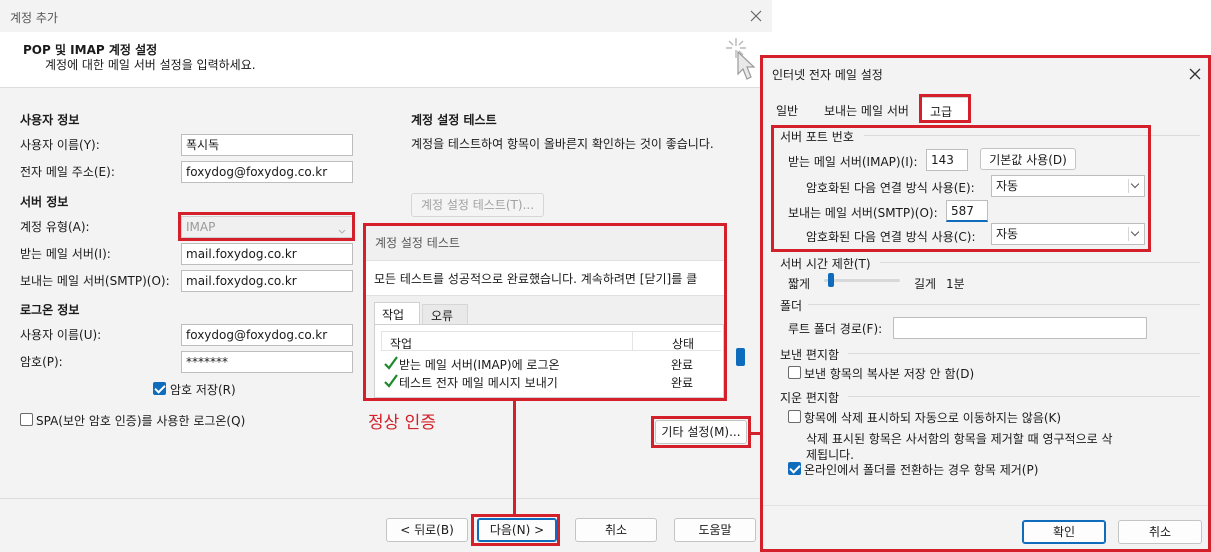  What do you see at coordinates (794, 372) in the screenshot?
I see `no-sent-copy-checkbox` at bounding box center [794, 372].